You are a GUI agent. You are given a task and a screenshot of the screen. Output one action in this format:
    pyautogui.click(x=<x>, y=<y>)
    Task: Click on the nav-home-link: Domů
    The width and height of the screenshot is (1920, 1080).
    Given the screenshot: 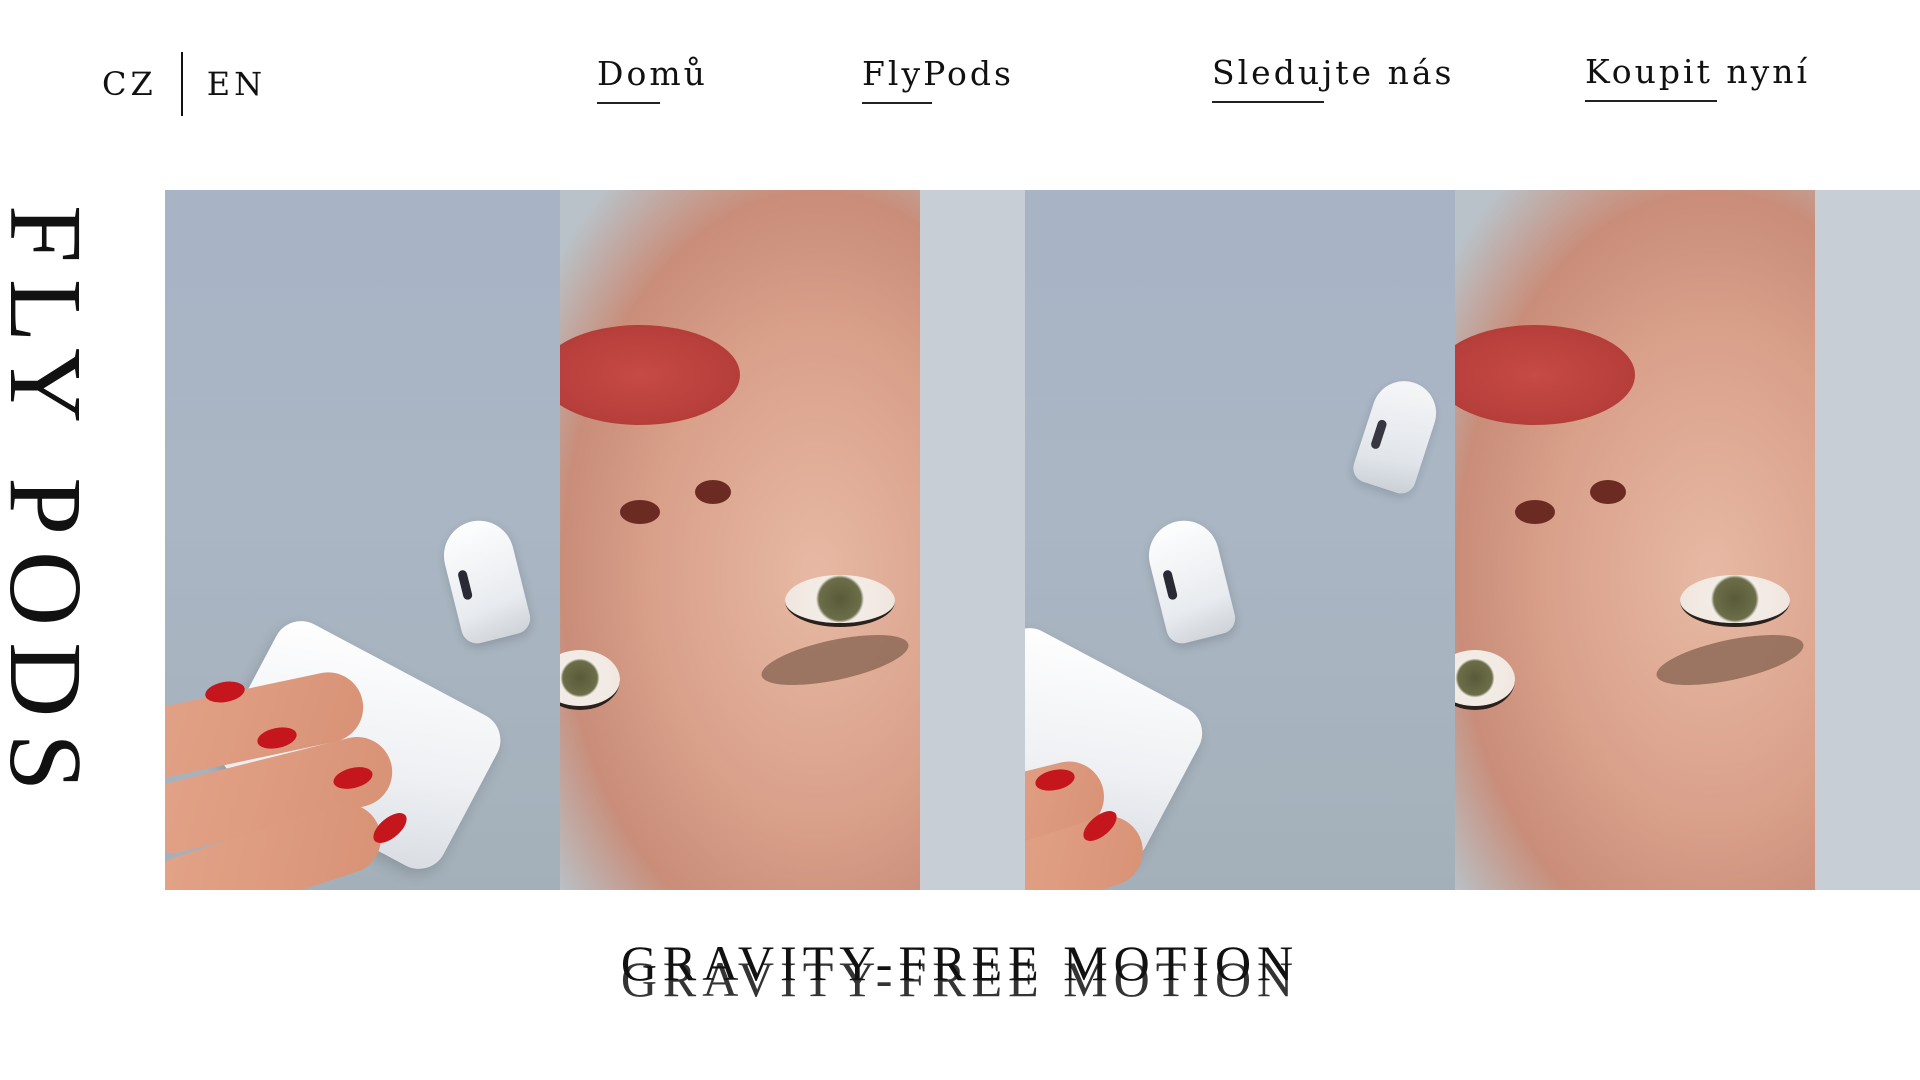 What is the action you would take?
    pyautogui.click(x=652, y=79)
    